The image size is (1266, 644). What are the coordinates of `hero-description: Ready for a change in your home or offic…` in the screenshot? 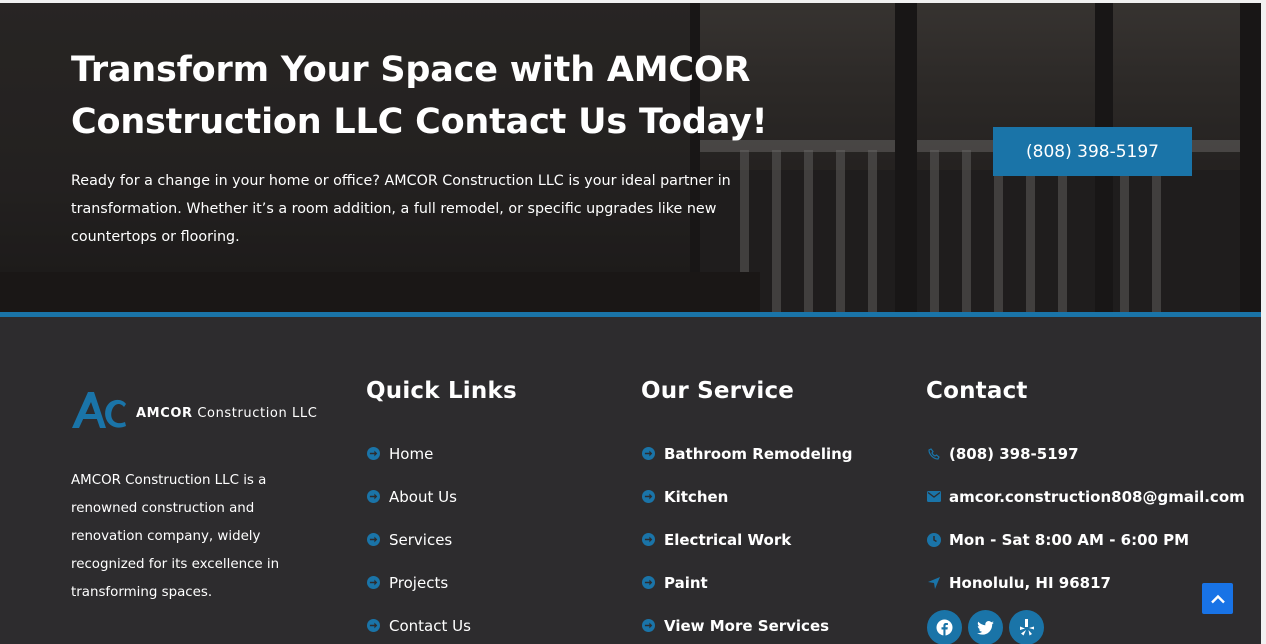 It's located at (401, 209).